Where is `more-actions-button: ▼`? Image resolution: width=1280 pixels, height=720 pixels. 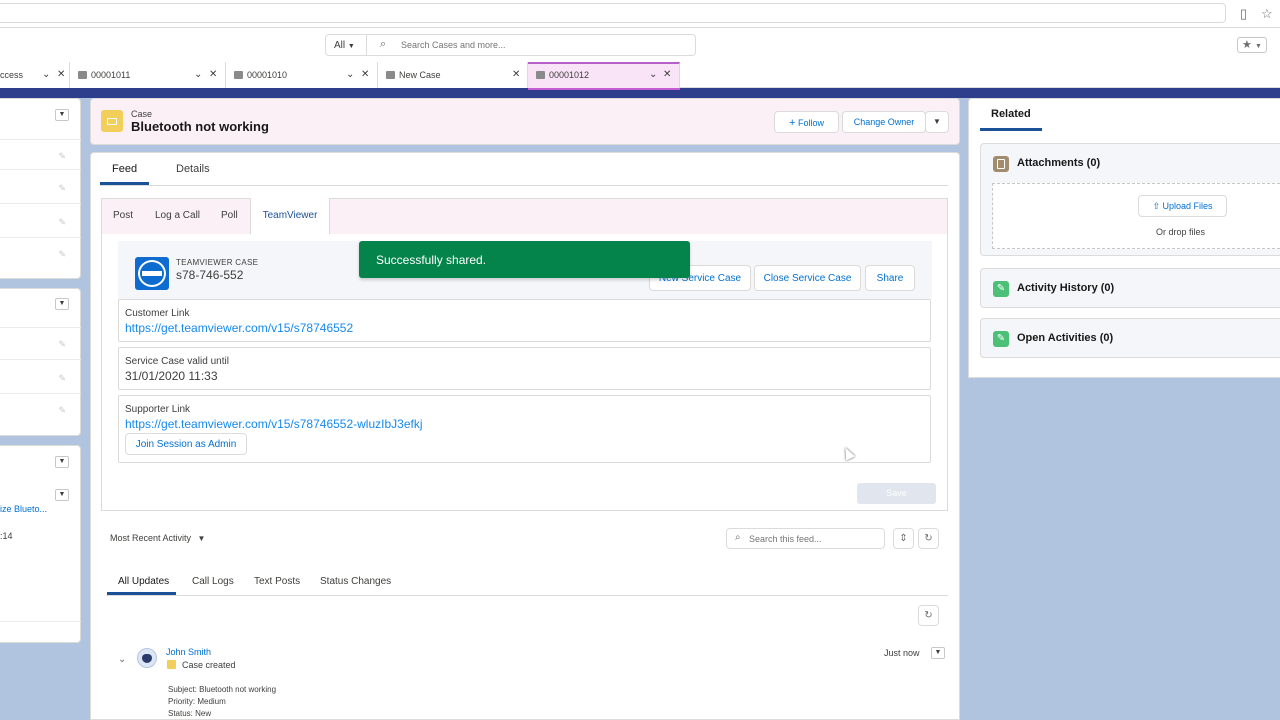
more-actions-button: ▼ is located at coordinates (937, 122).